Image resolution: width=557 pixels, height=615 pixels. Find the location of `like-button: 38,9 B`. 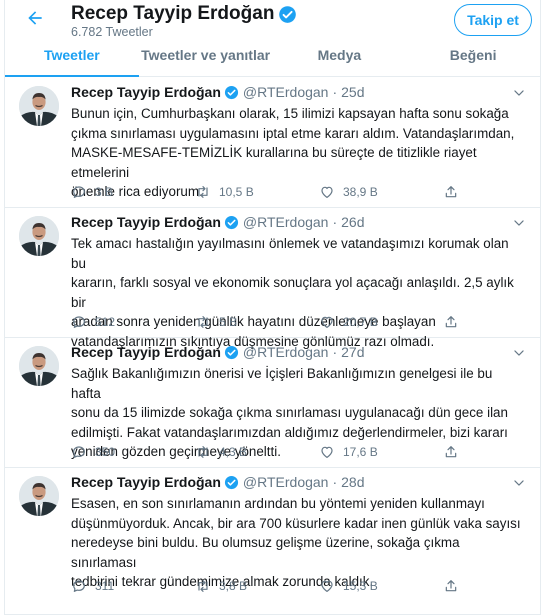

like-button: 38,9 B is located at coordinates (381, 192).